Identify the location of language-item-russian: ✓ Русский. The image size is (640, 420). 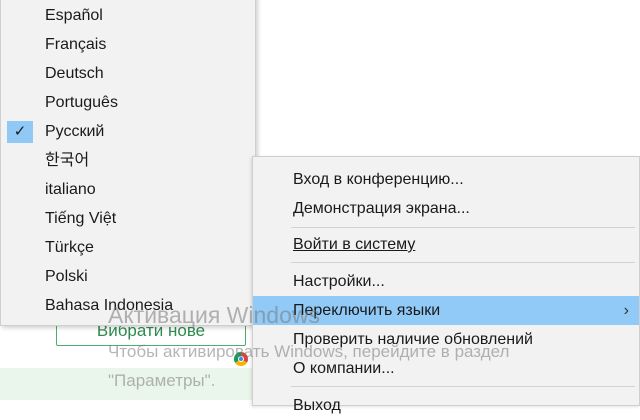
(128, 131).